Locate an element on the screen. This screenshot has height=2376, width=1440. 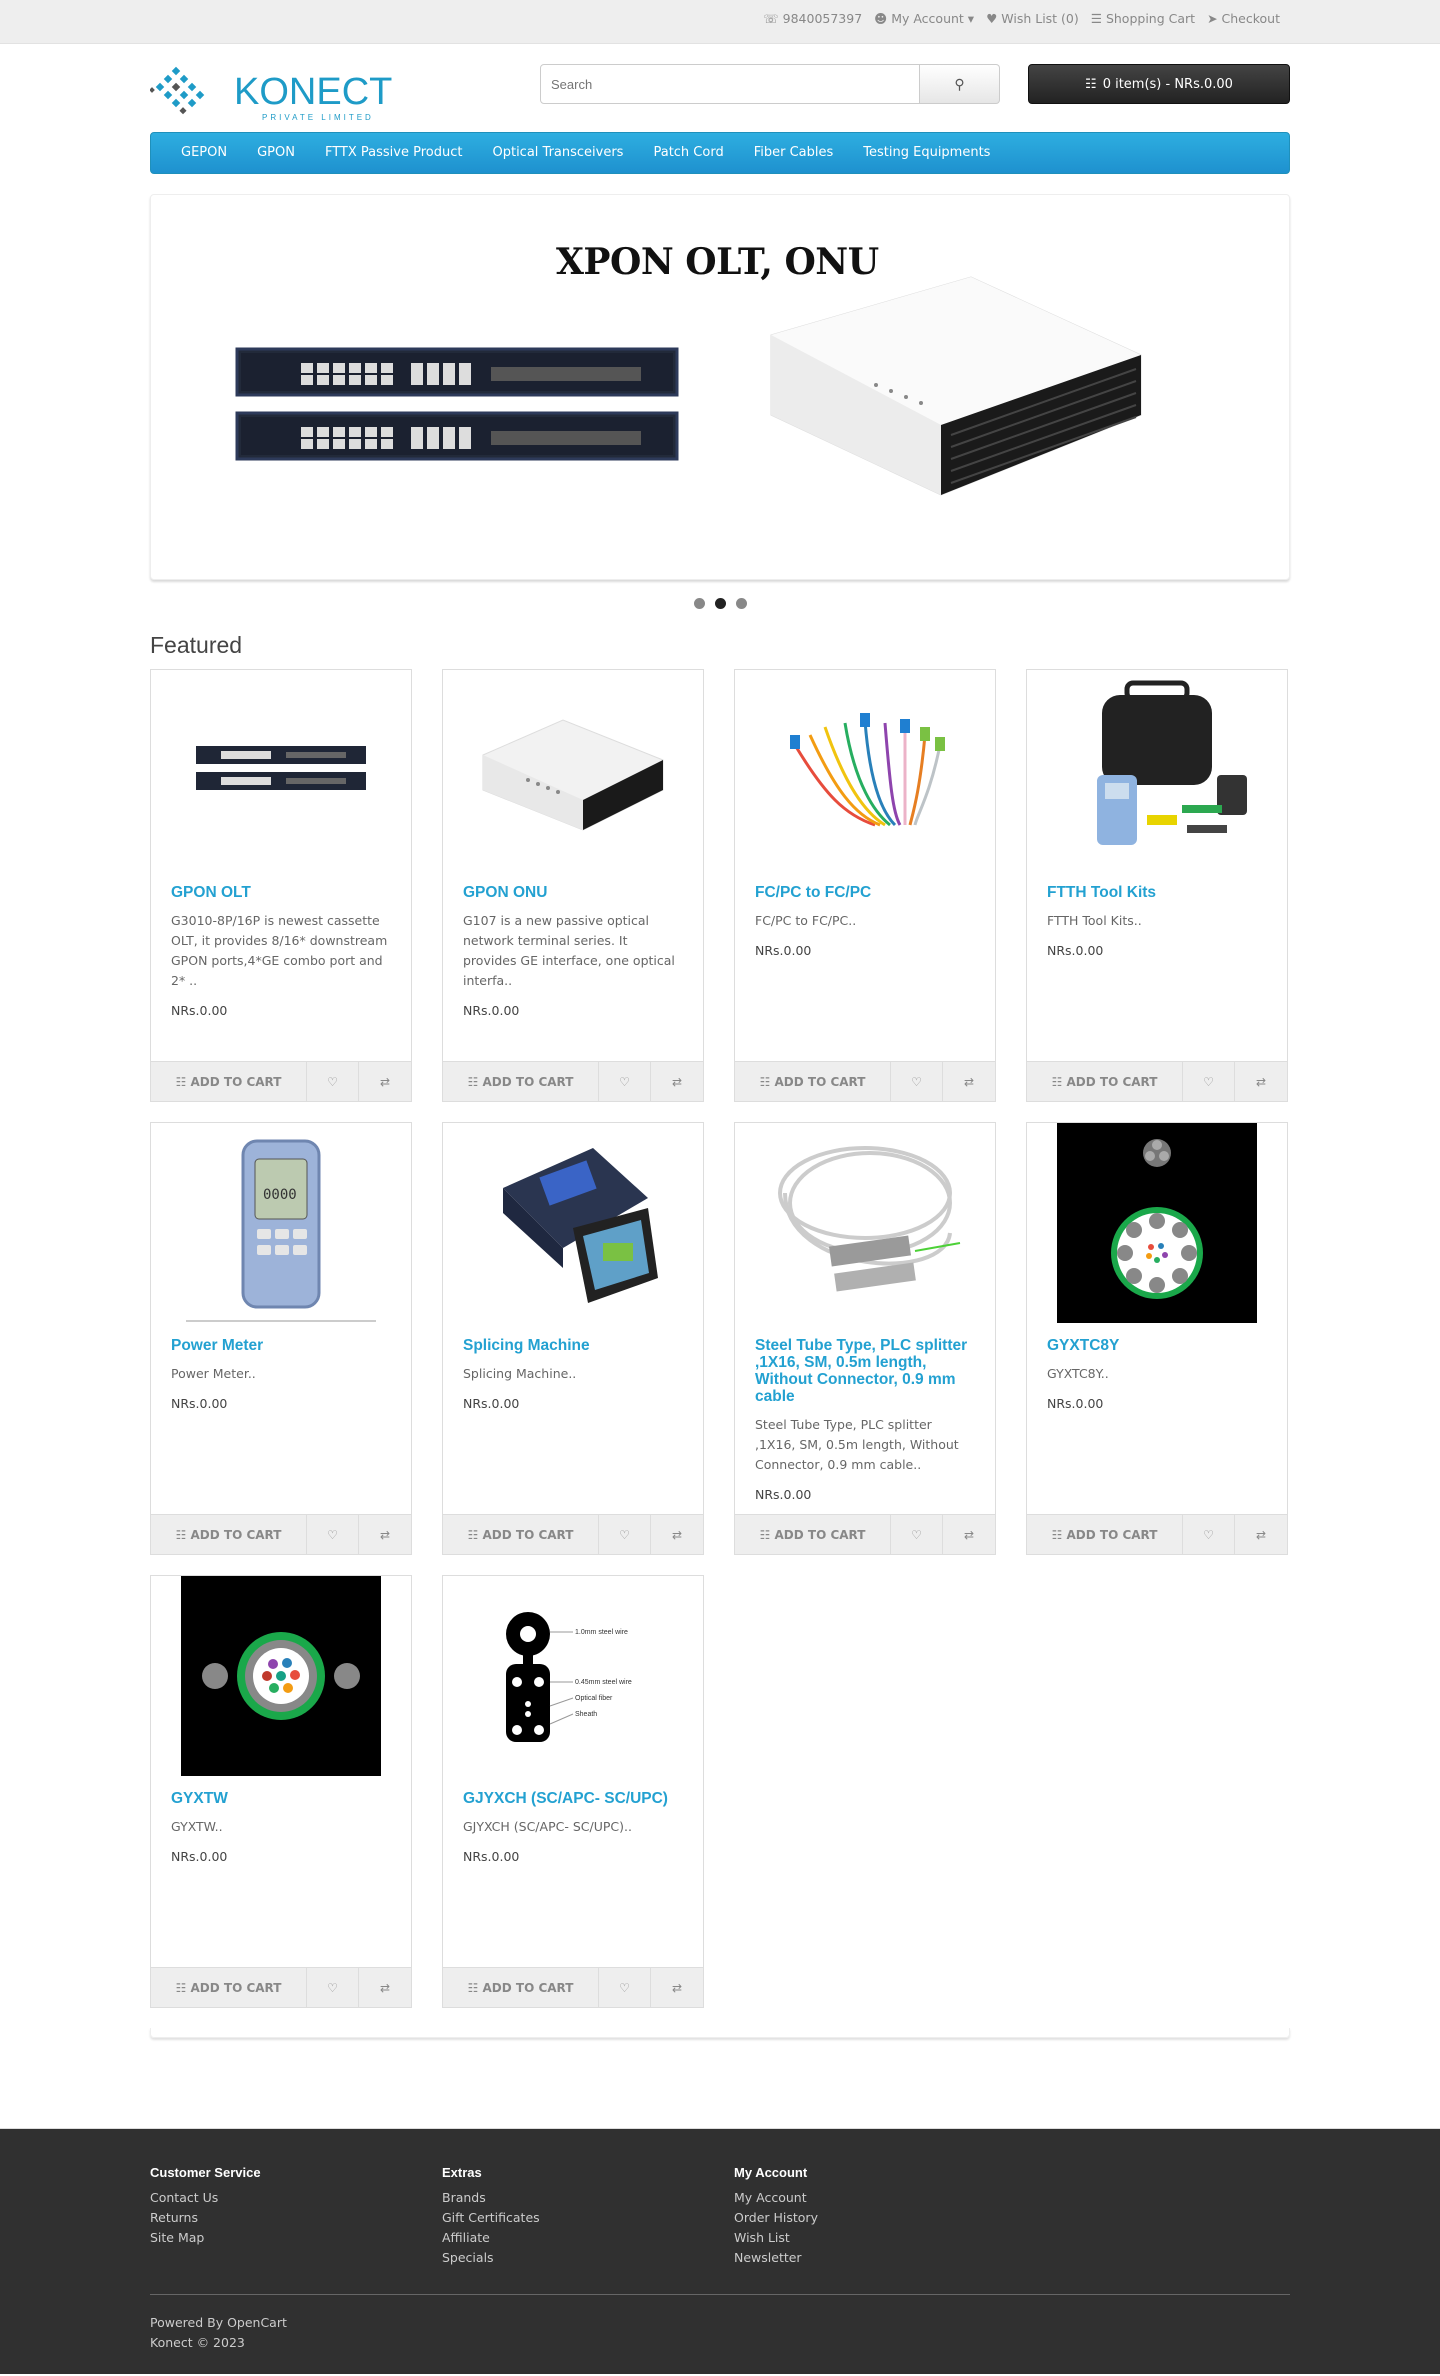
footer-link-returns: Returns is located at coordinates (296, 2218).